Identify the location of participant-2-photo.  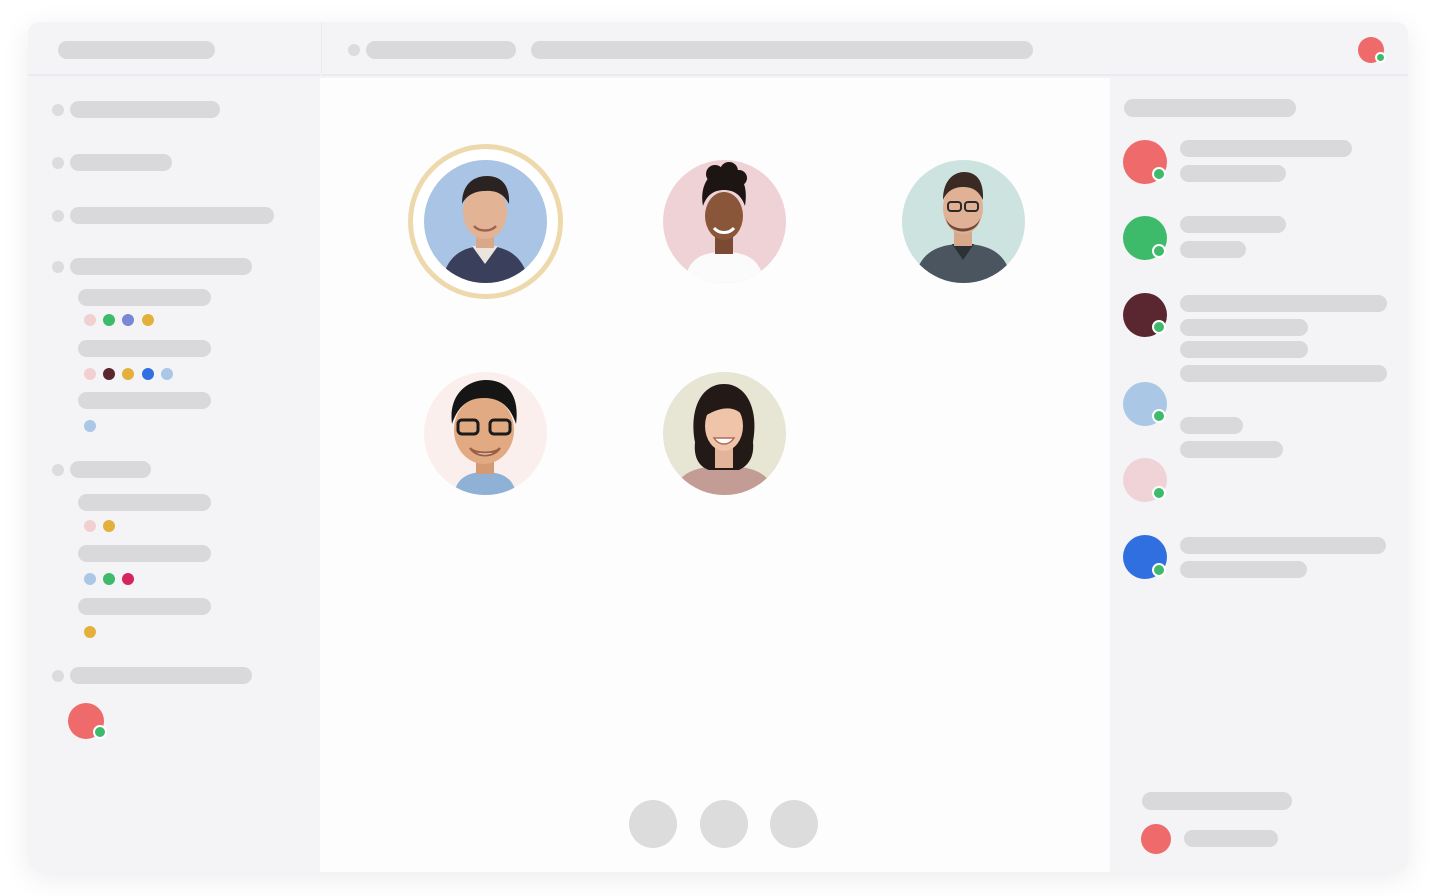
(724, 221).